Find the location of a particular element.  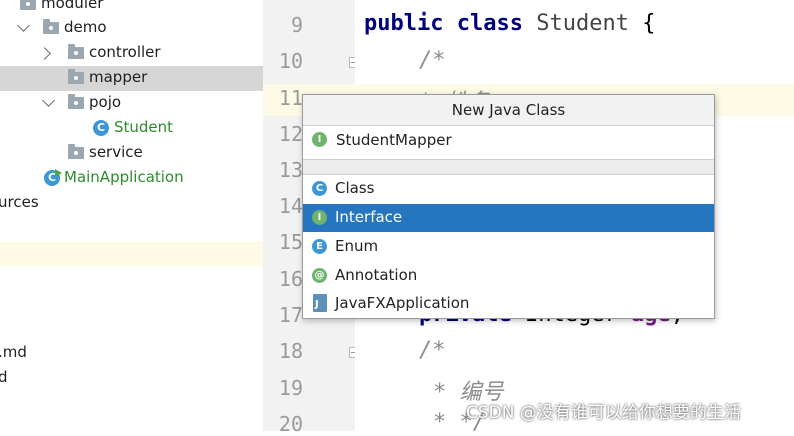

option-javafxapplication: JavaFXApplication is located at coordinates (508, 304).